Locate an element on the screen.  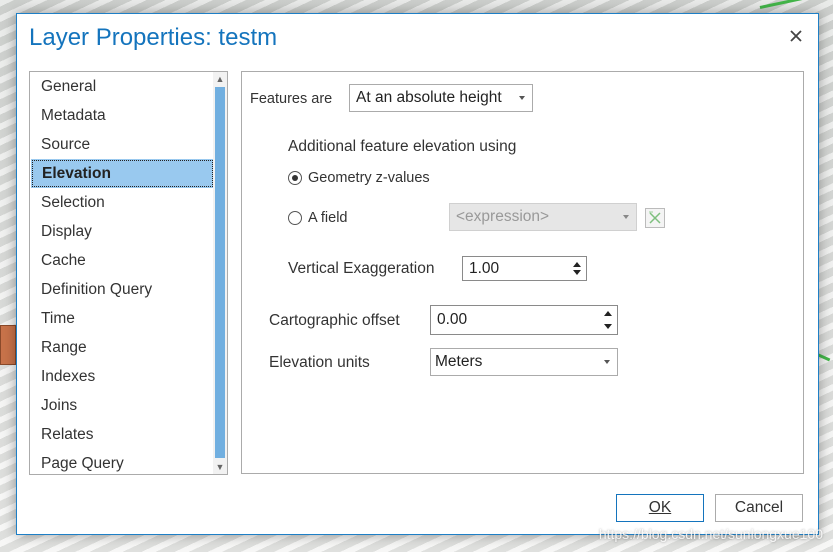
geometry-z-values-radio is located at coordinates (295, 178).